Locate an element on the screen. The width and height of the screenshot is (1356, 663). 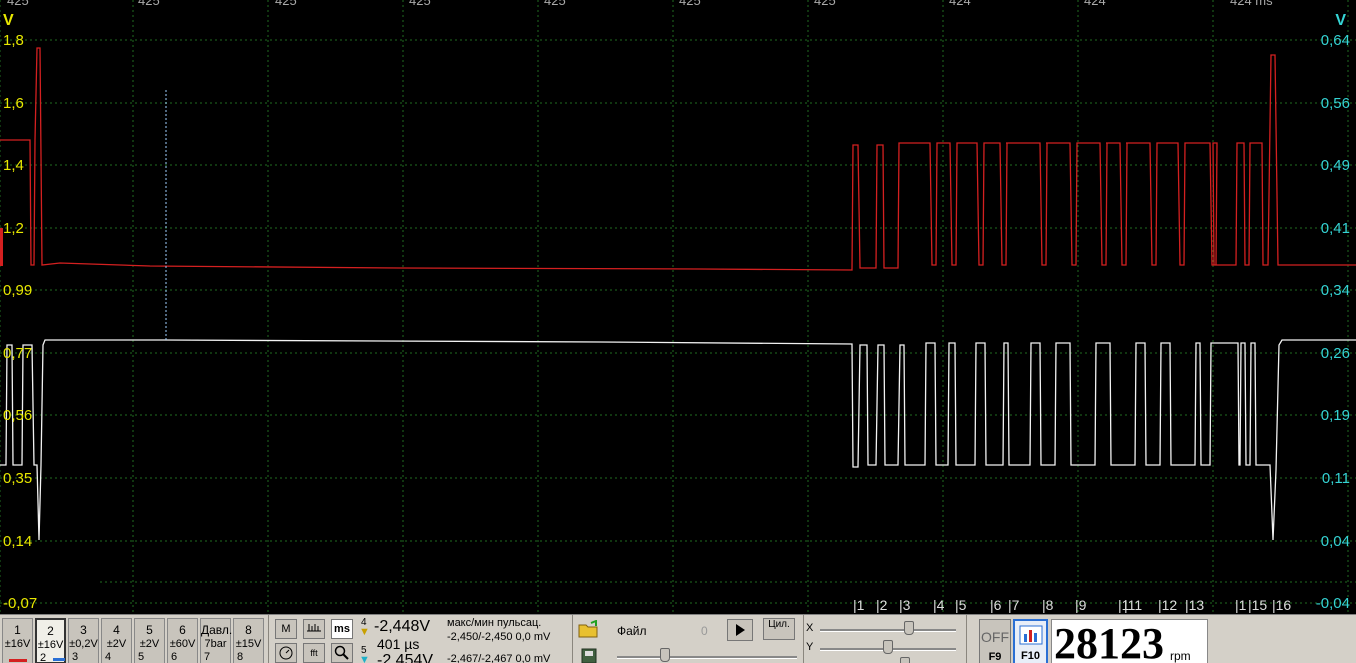
channel-sub: 8 is located at coordinates (240, 657).